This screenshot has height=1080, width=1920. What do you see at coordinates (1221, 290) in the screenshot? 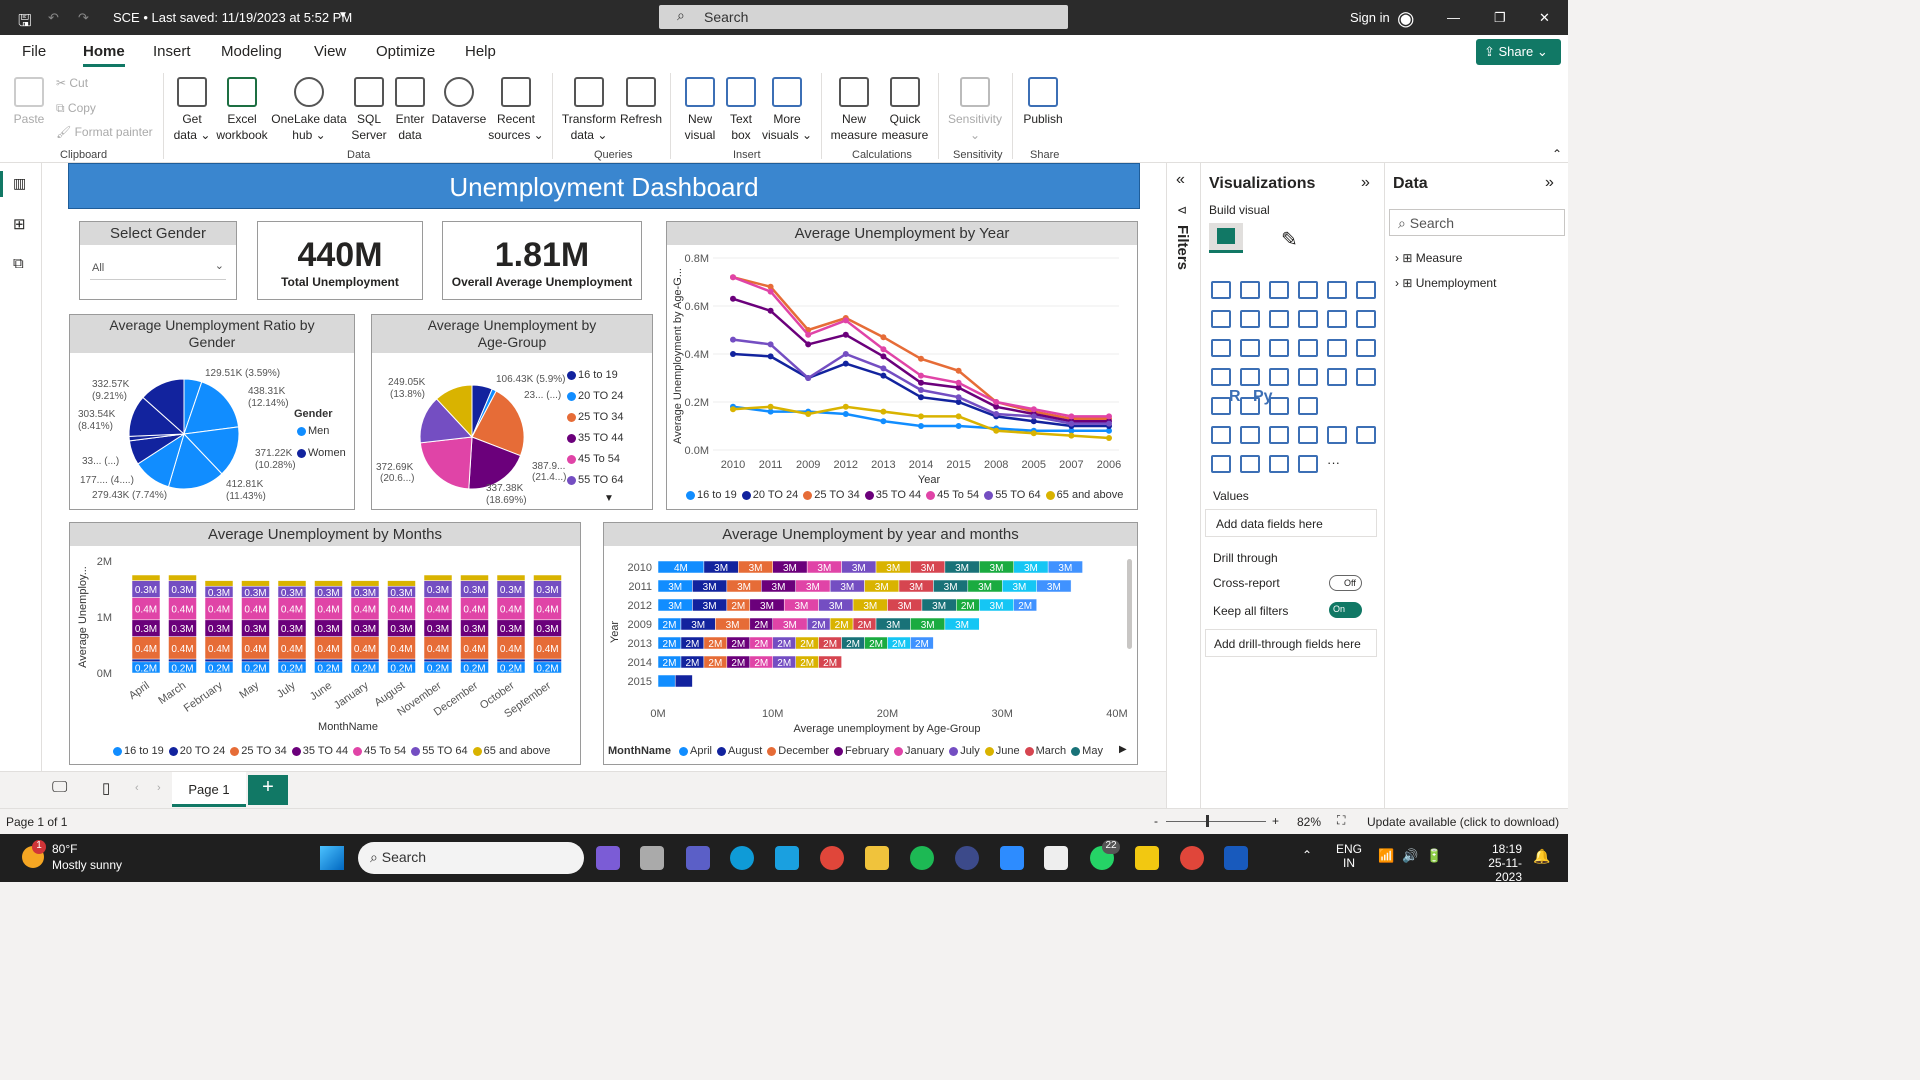
I see `stacked-bar-icon` at bounding box center [1221, 290].